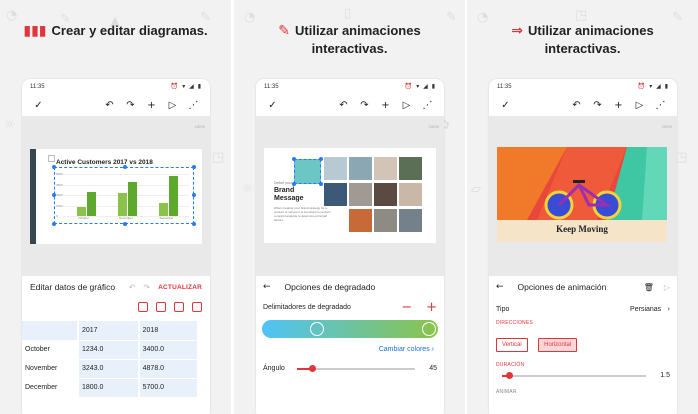 This screenshot has height=414, width=698. What do you see at coordinates (50, 331) in the screenshot?
I see `table-cell` at bounding box center [50, 331].